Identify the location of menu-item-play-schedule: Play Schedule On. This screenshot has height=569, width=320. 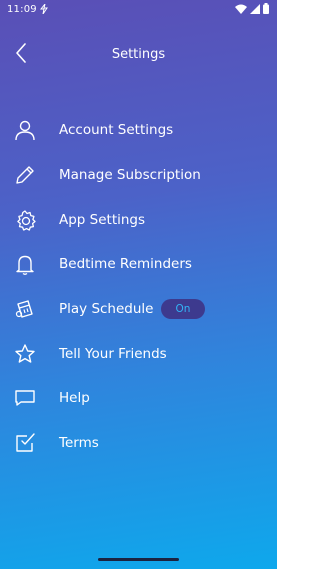
(138, 309).